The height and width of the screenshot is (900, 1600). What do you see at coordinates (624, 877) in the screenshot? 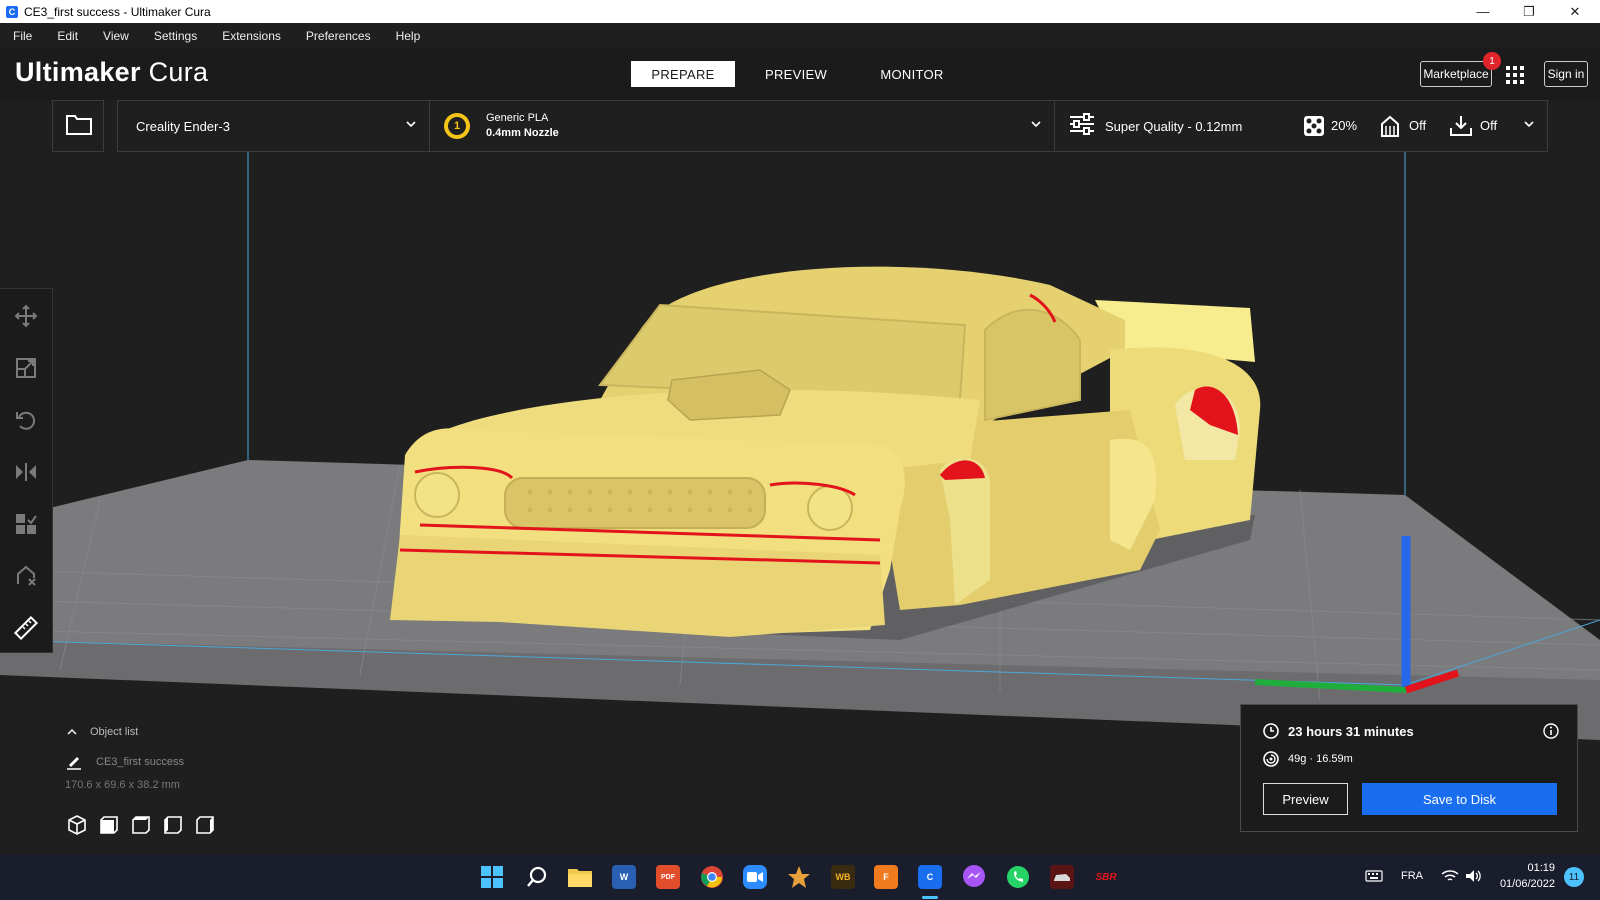
I see `word-icon: W` at bounding box center [624, 877].